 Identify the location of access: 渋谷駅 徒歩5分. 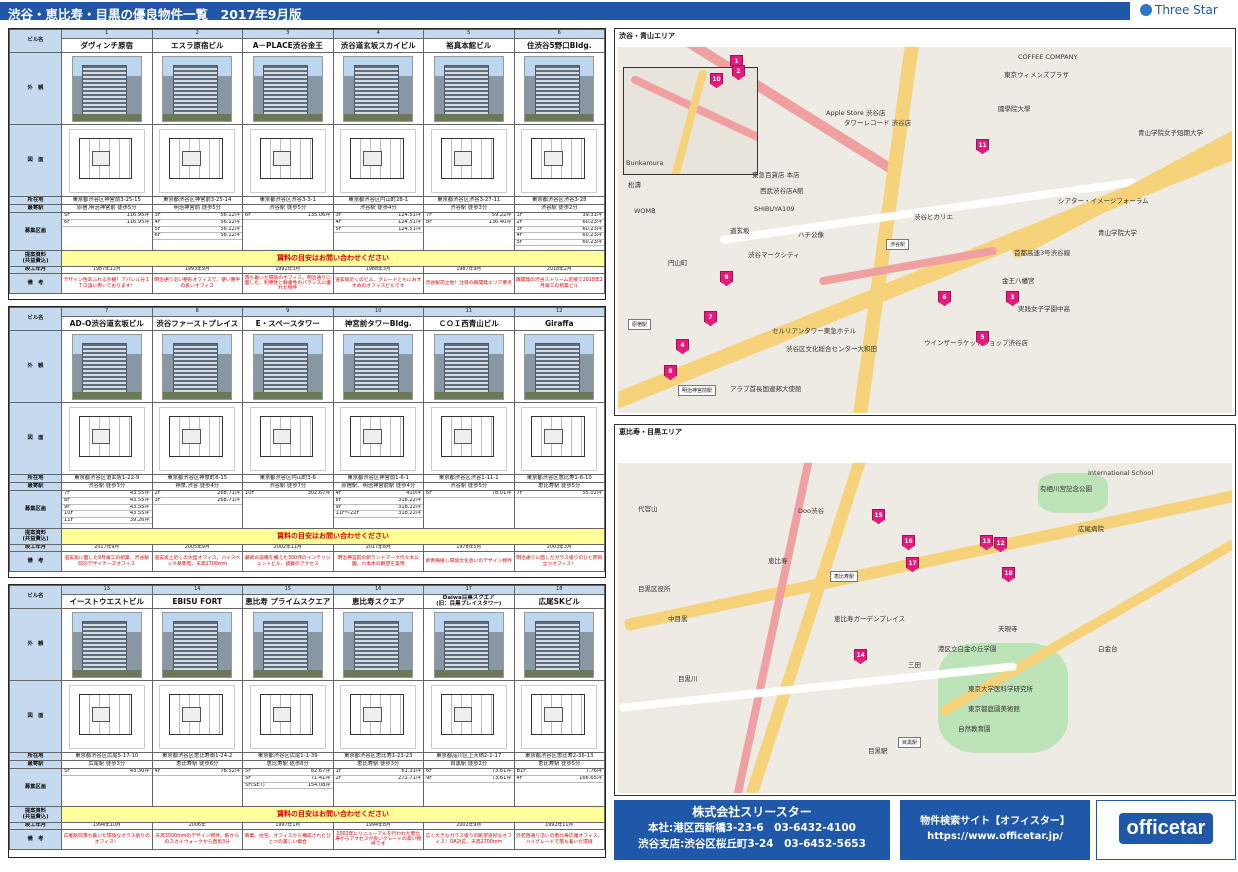
(469, 486).